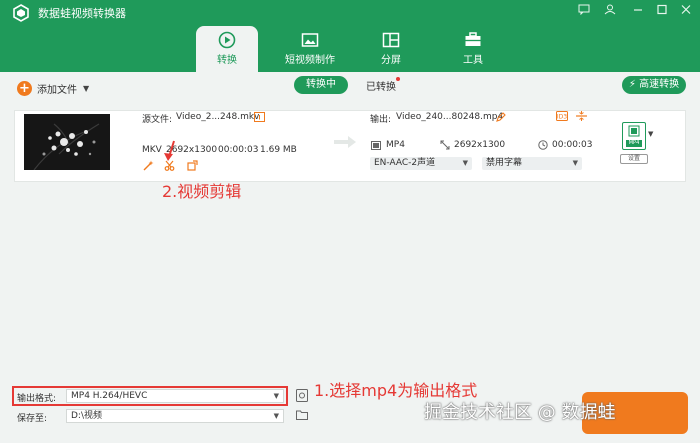 Image resolution: width=700 pixels, height=443 pixels. What do you see at coordinates (21, 13) in the screenshot?
I see `app-logo-icon` at bounding box center [21, 13].